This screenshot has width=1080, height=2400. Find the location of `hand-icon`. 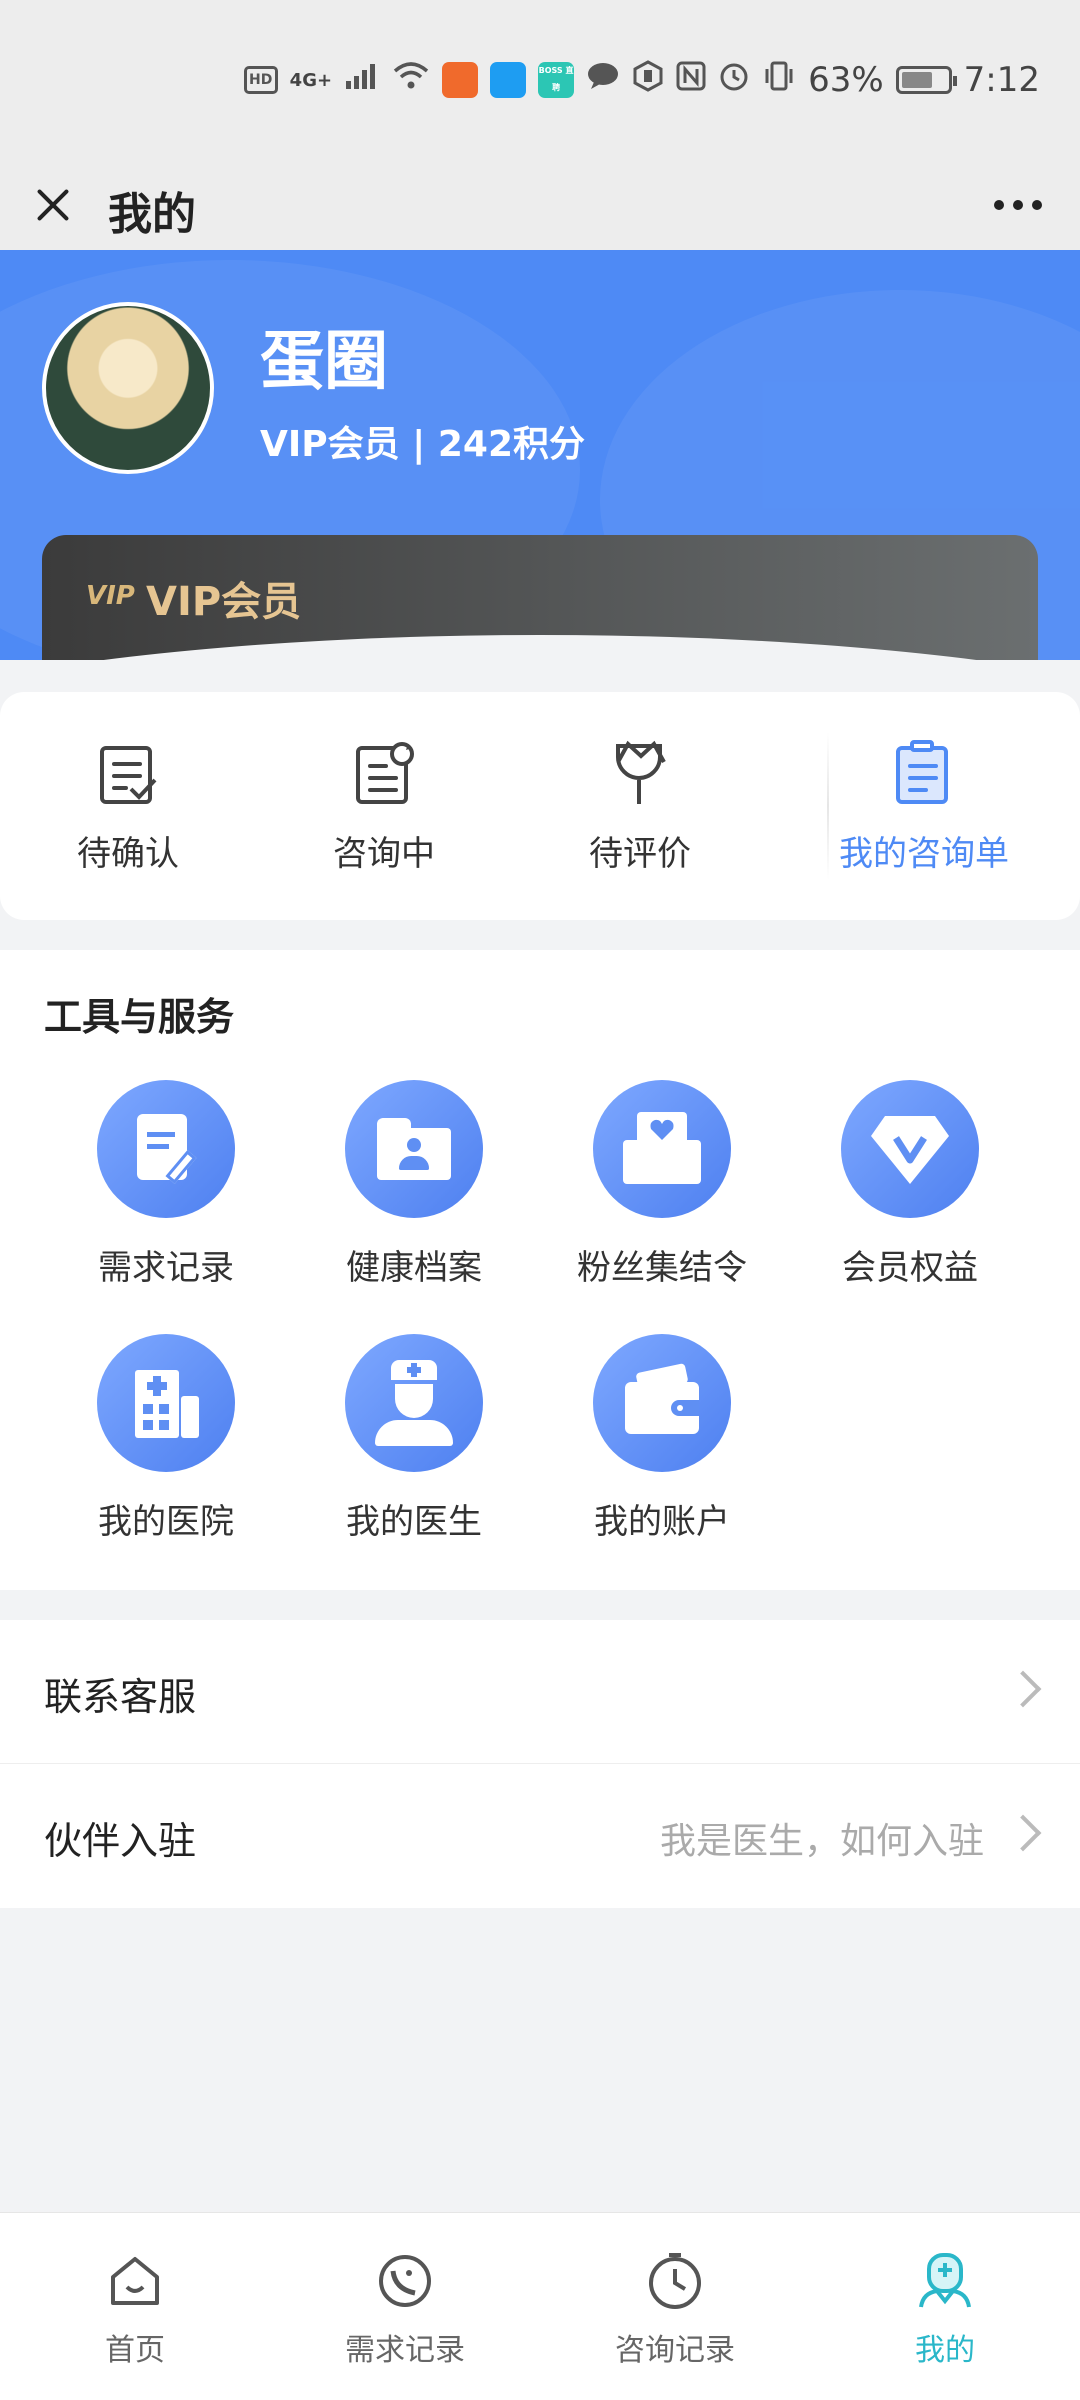

hand-icon is located at coordinates (648, 80).